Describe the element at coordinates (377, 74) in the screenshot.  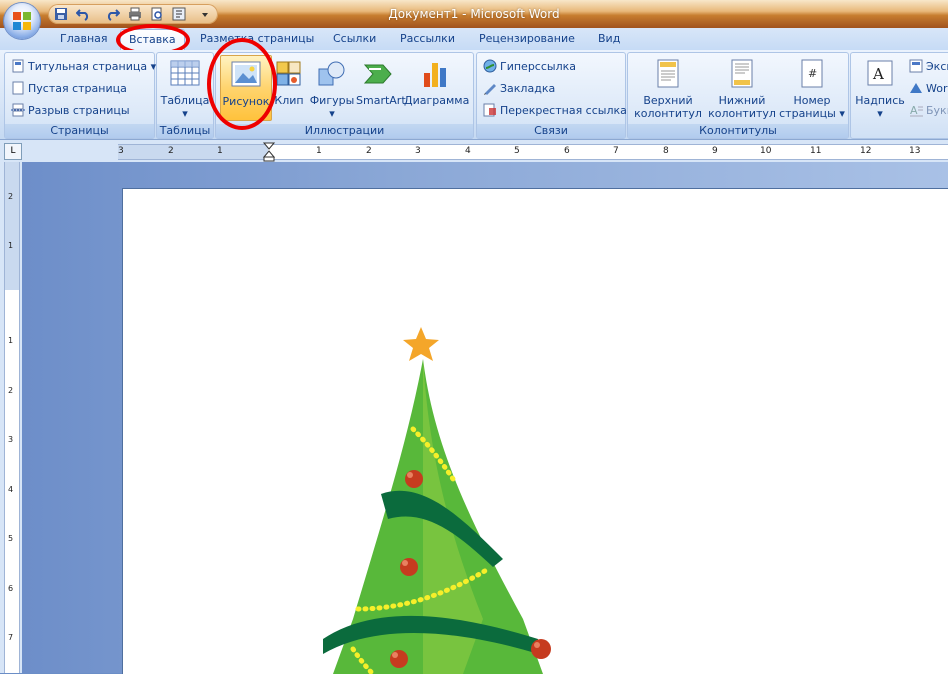
I see `smartart-icon` at that location.